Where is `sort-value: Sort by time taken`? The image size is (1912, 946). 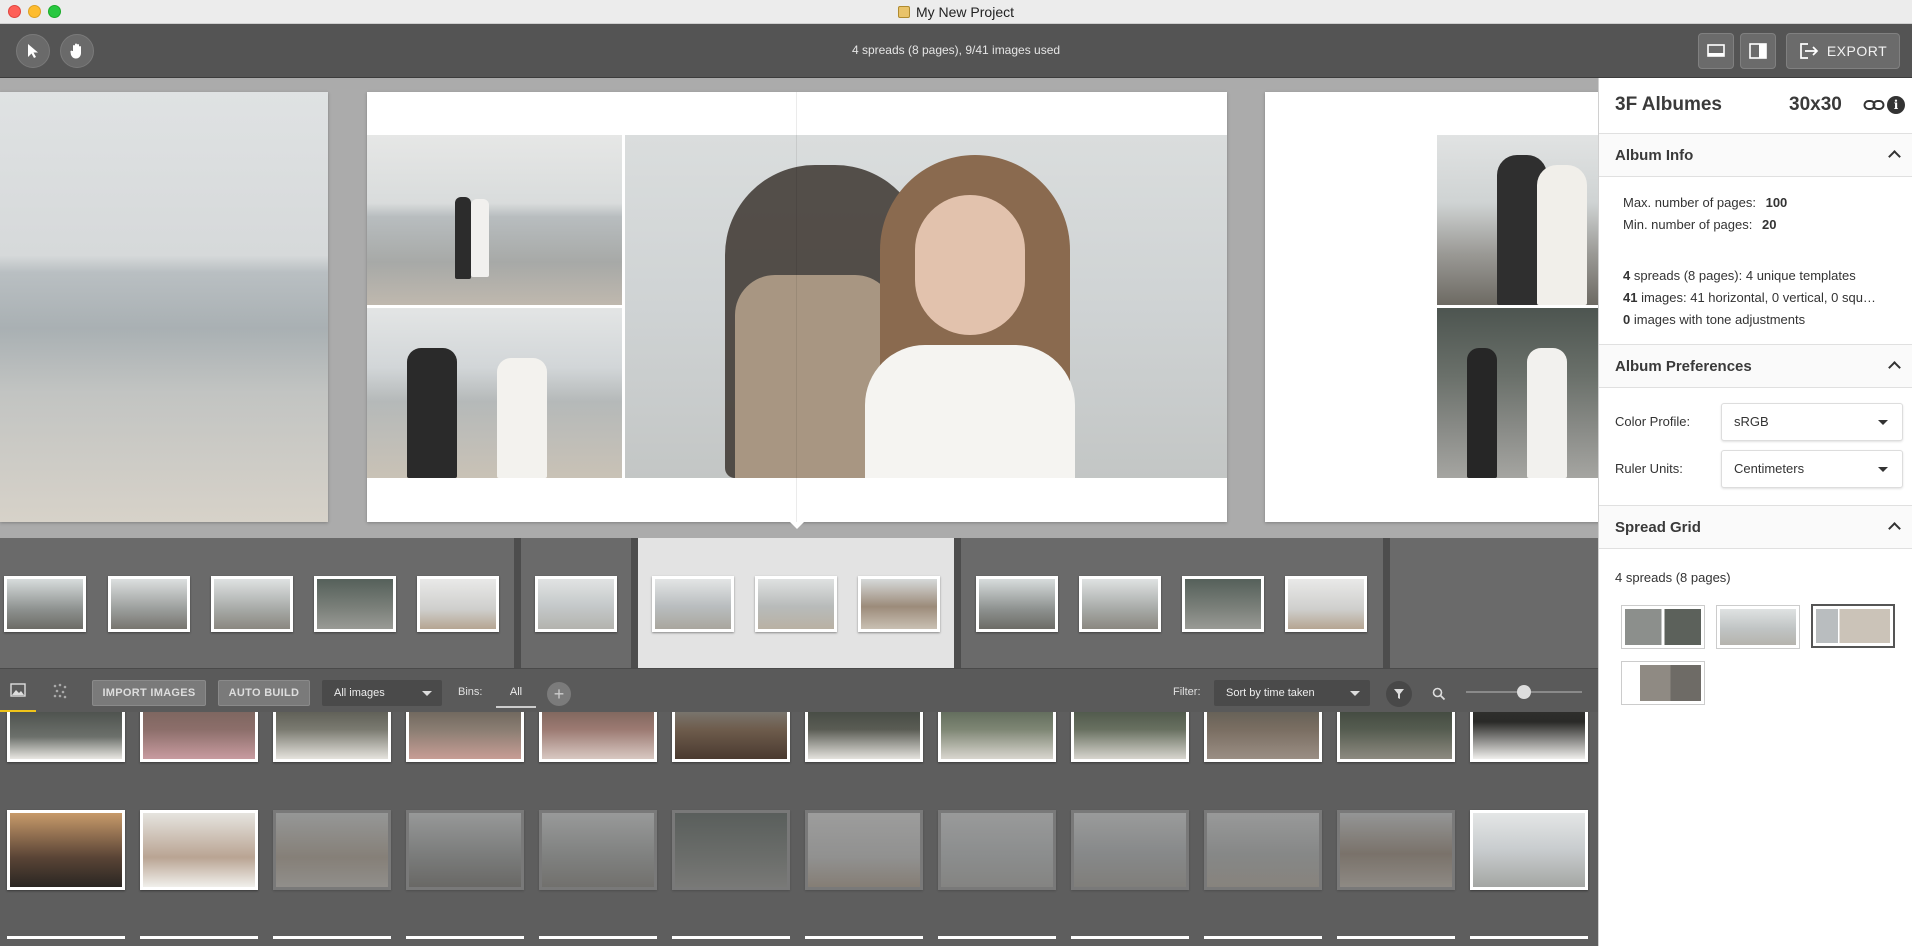
sort-value: Sort by time taken is located at coordinates (1270, 693).